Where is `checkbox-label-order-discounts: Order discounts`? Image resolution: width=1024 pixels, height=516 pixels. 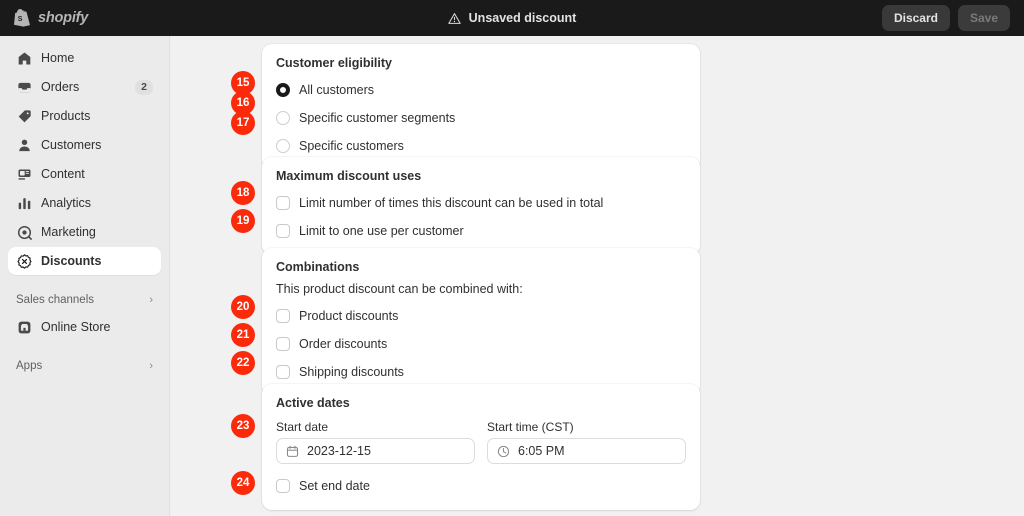
checkbox-label-order-discounts: Order discounts is located at coordinates (343, 344).